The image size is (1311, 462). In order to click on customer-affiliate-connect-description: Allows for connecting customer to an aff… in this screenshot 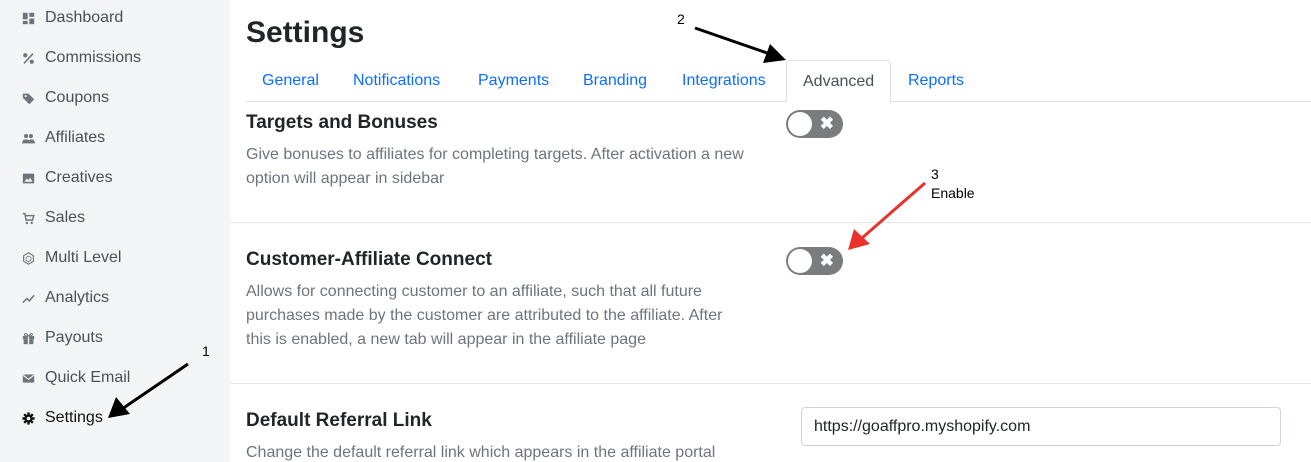, I will do `click(484, 315)`.